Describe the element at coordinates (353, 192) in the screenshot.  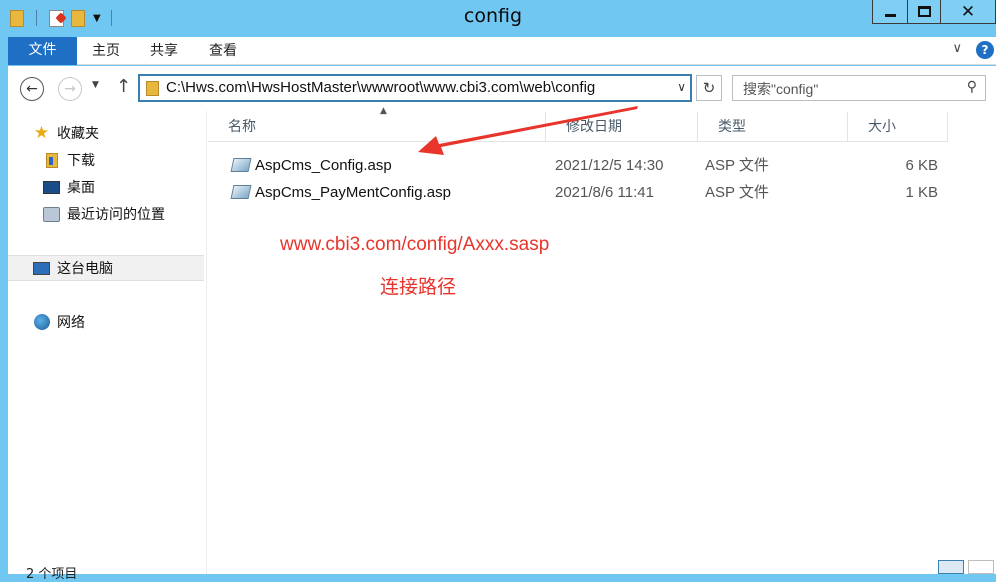
I see `file-name: AspCms_PayMentConfig.asp` at that location.